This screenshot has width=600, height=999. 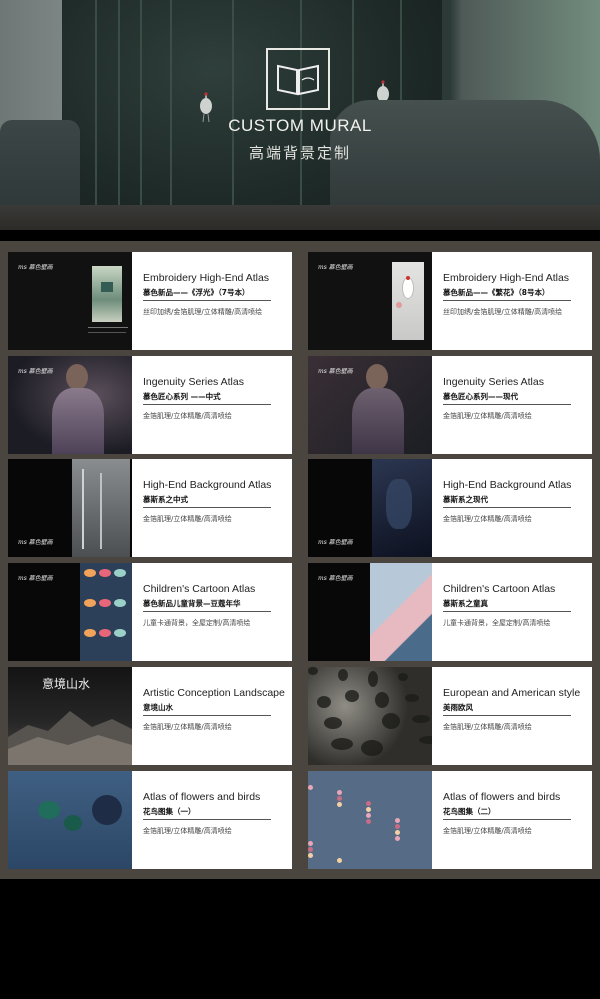 I want to click on card-title-cn: 慕色新品儿童背景—豆蔻年华, so click(x=192, y=603).